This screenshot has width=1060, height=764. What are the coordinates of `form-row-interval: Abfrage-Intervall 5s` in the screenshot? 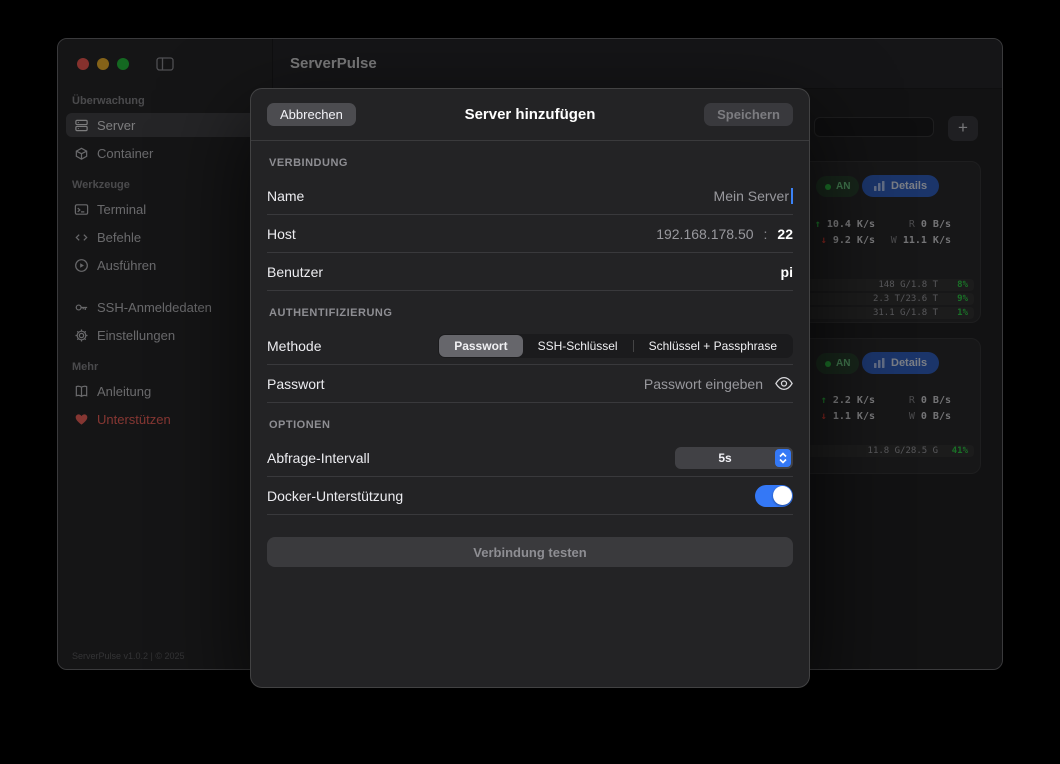 It's located at (530, 458).